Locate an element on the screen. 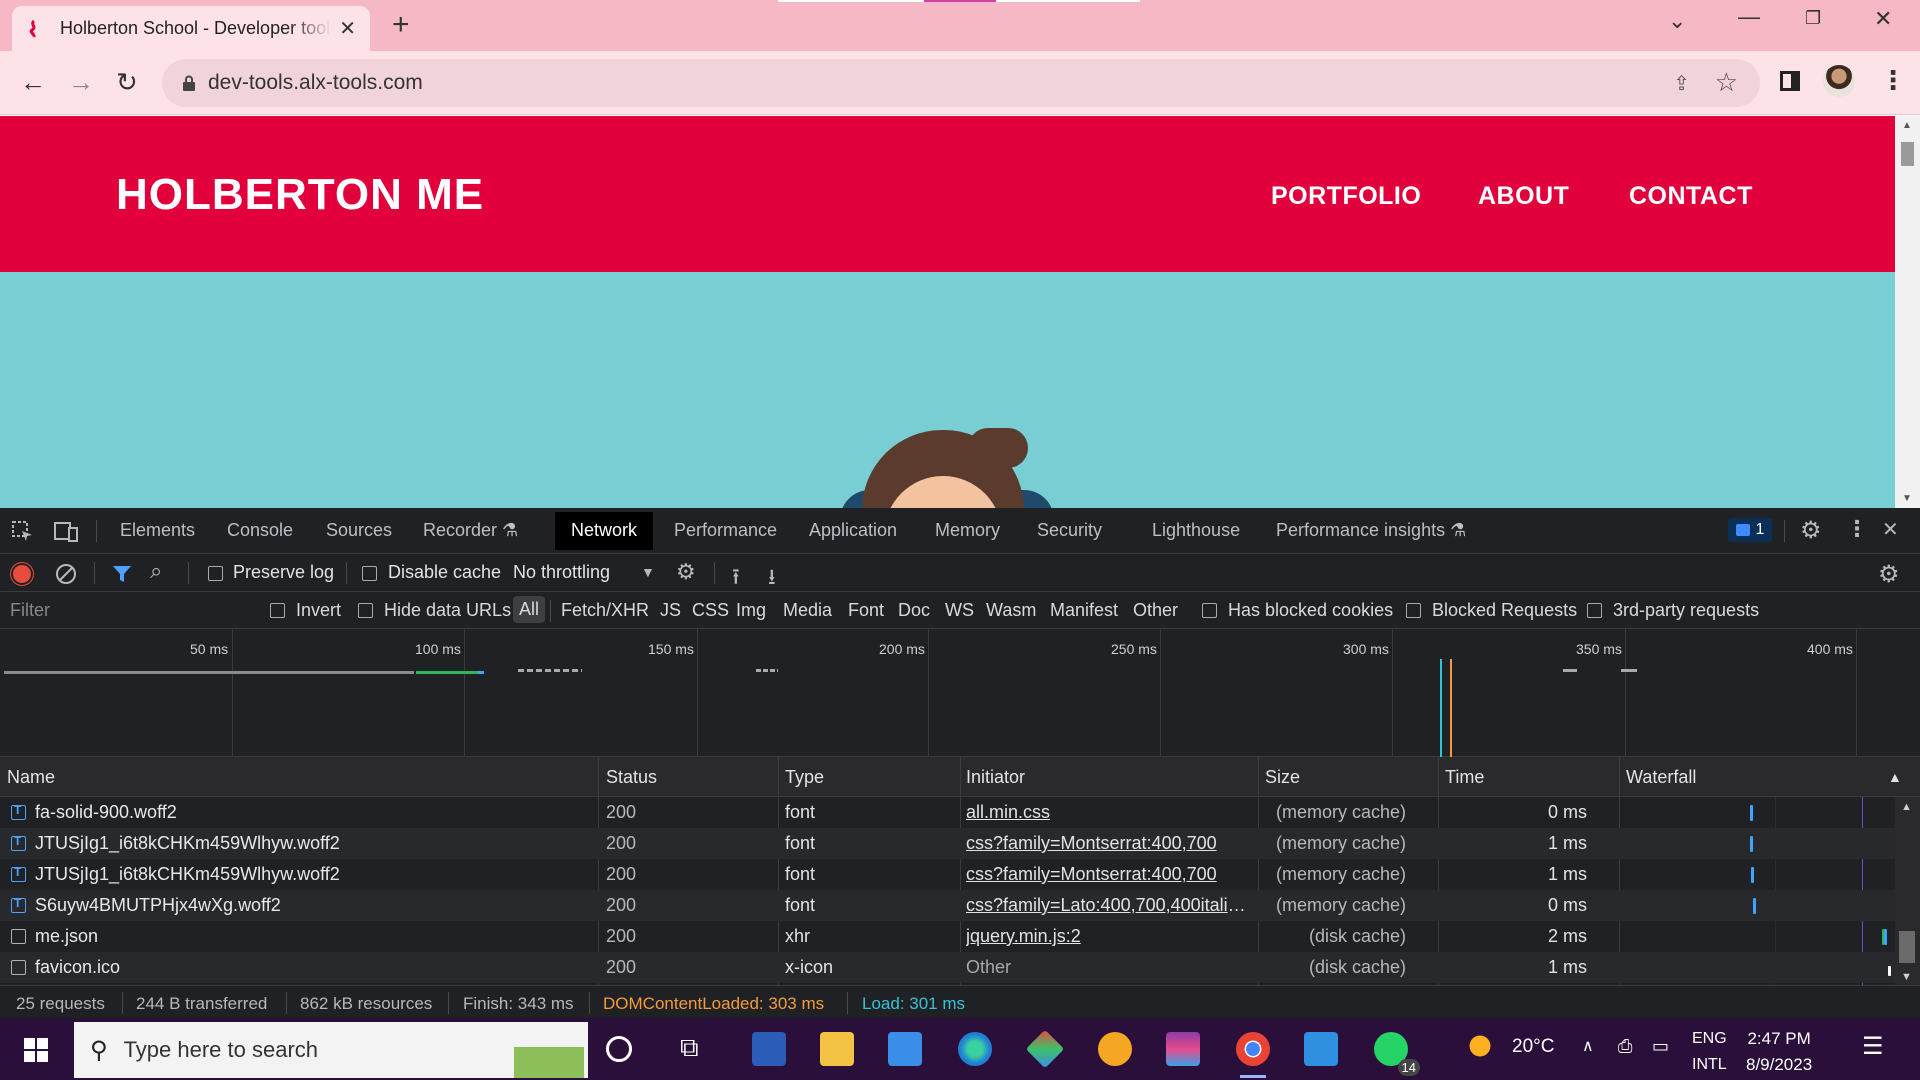  git-app-icon is located at coordinates (1045, 1049).